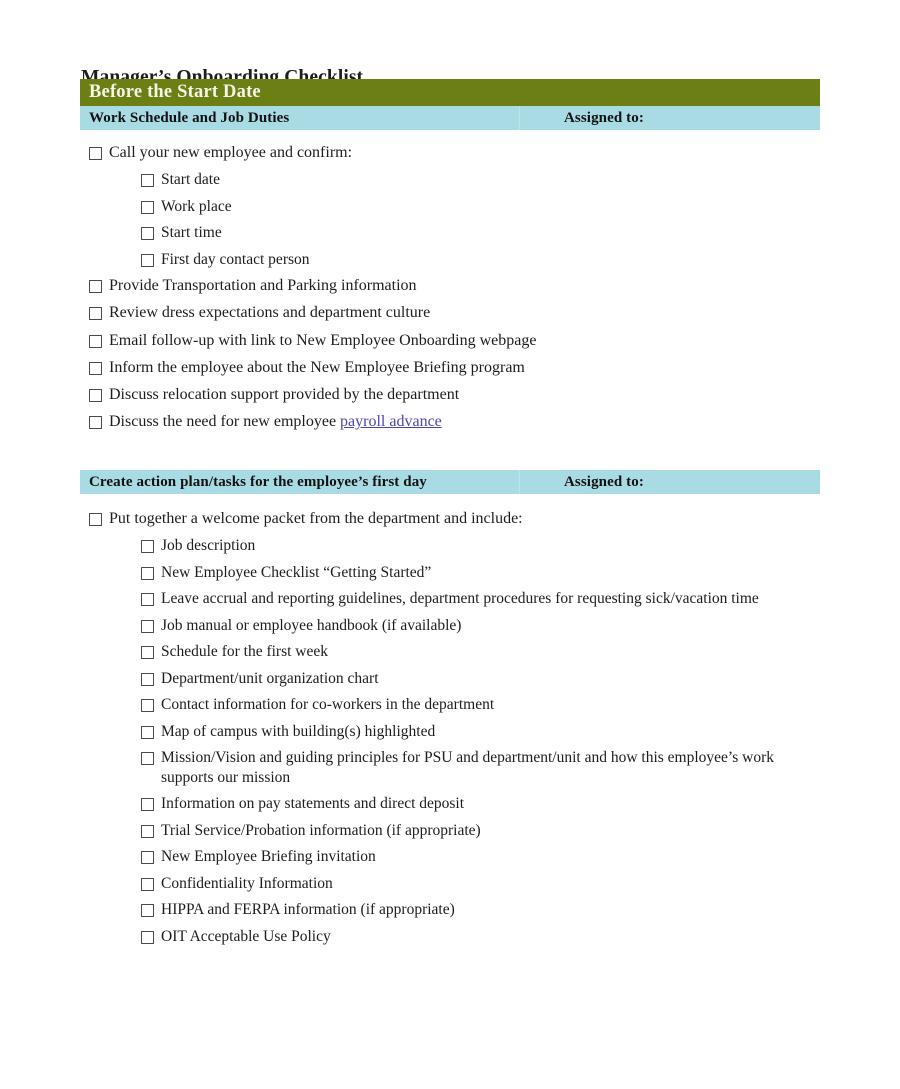 The image size is (900, 1089). Describe the element at coordinates (189, 117) in the screenshot. I see `subsection-title: Work Schedule and Job Duties` at that location.